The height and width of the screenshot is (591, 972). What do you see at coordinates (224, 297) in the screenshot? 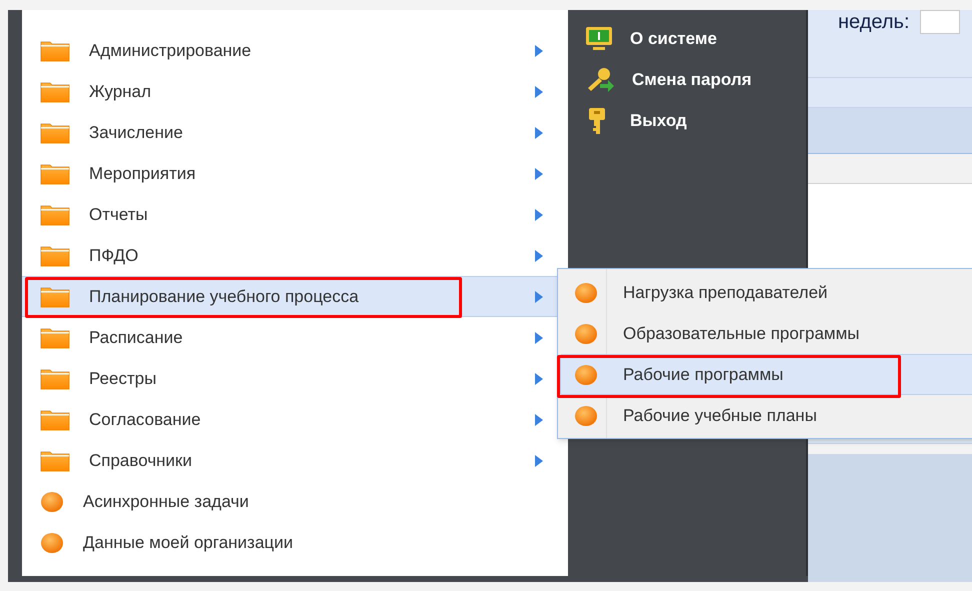
I see `menu-item-label: Планирование учебного процесса` at bounding box center [224, 297].